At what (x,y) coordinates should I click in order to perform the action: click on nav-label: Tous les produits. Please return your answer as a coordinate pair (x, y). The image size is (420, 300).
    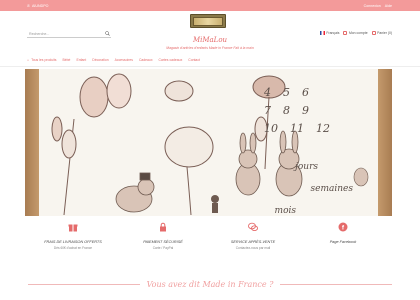
    Looking at the image, I should click on (44, 60).